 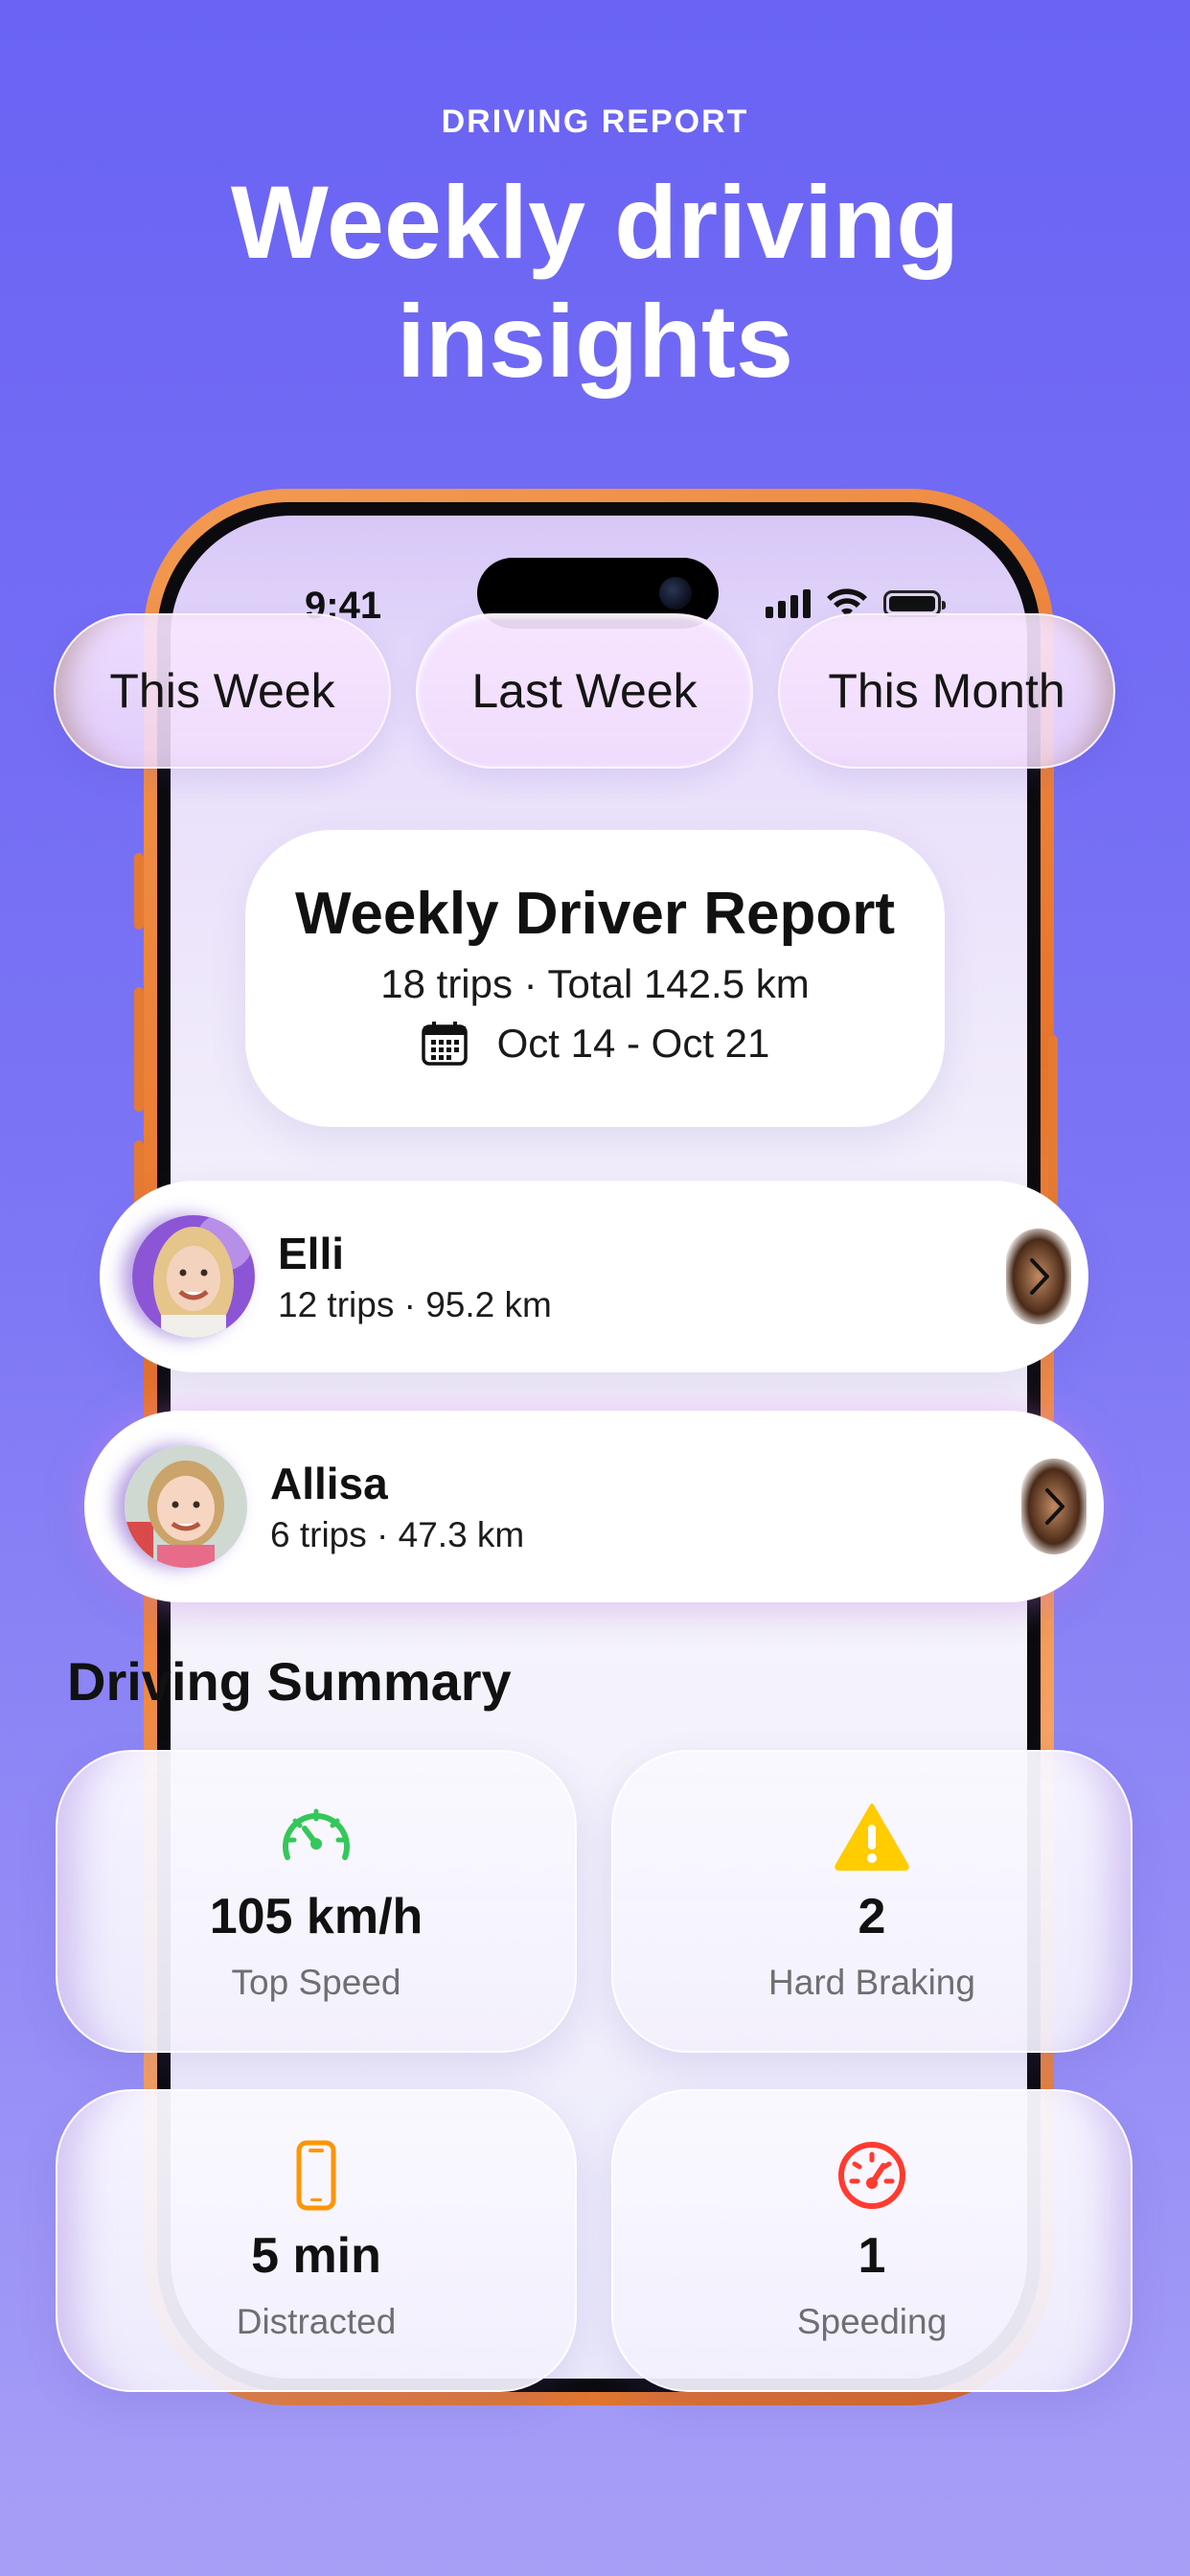 I want to click on stat-value: 105 km/h, so click(x=316, y=1916).